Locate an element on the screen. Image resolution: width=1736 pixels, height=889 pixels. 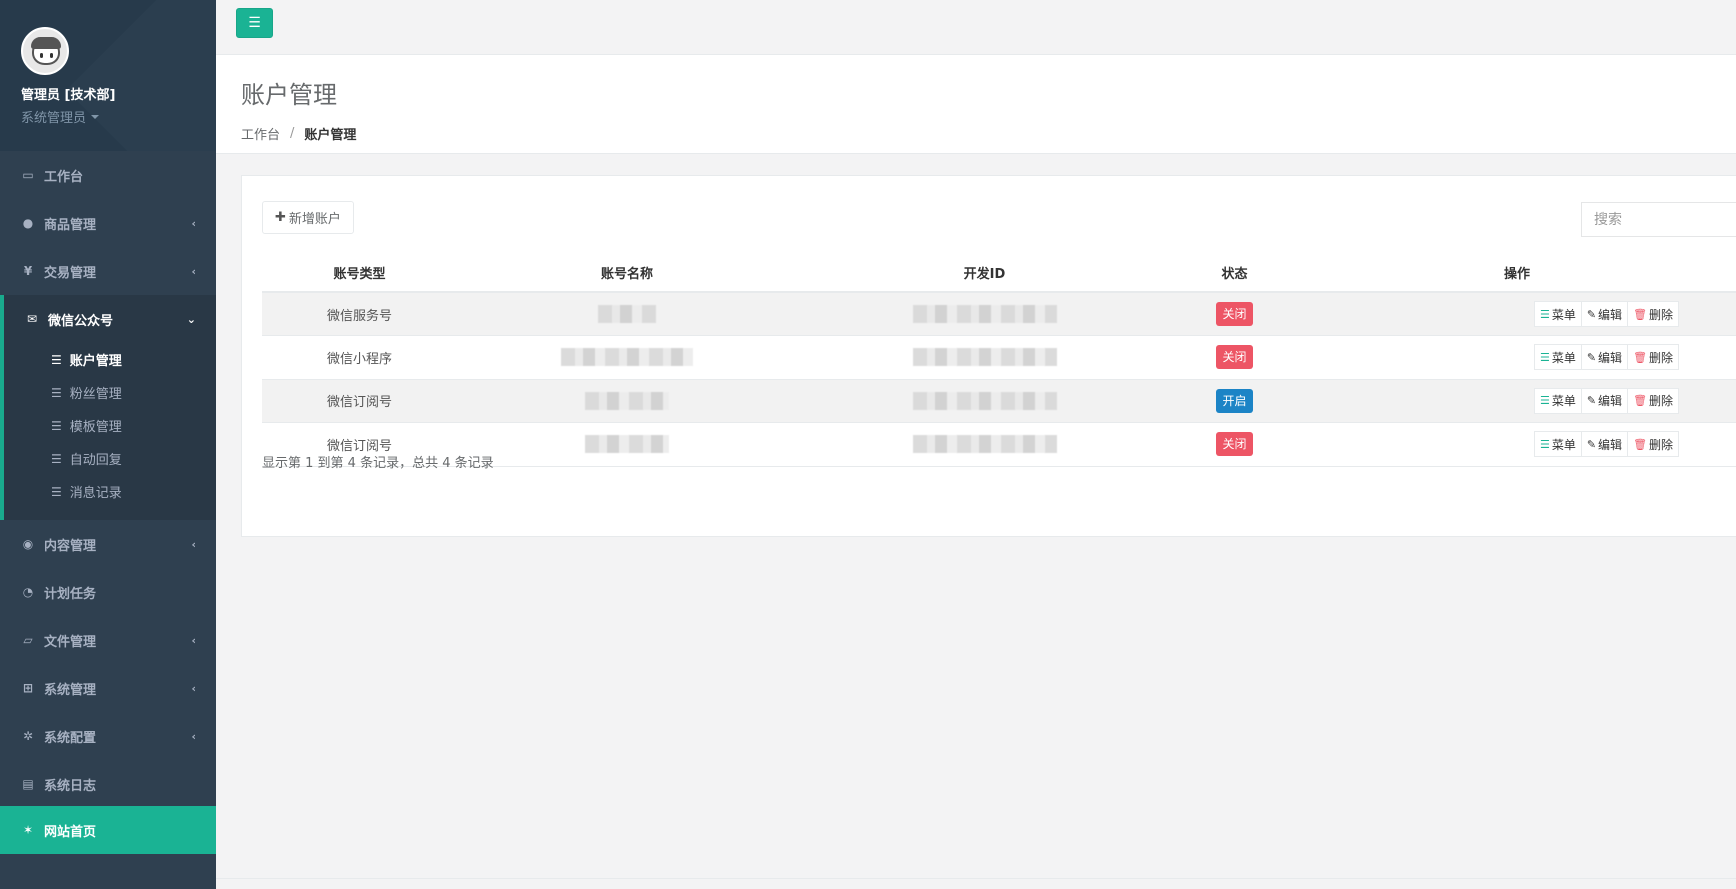
sidebar-subitem-fans: ☰ 粉丝管理 is located at coordinates (110, 392).